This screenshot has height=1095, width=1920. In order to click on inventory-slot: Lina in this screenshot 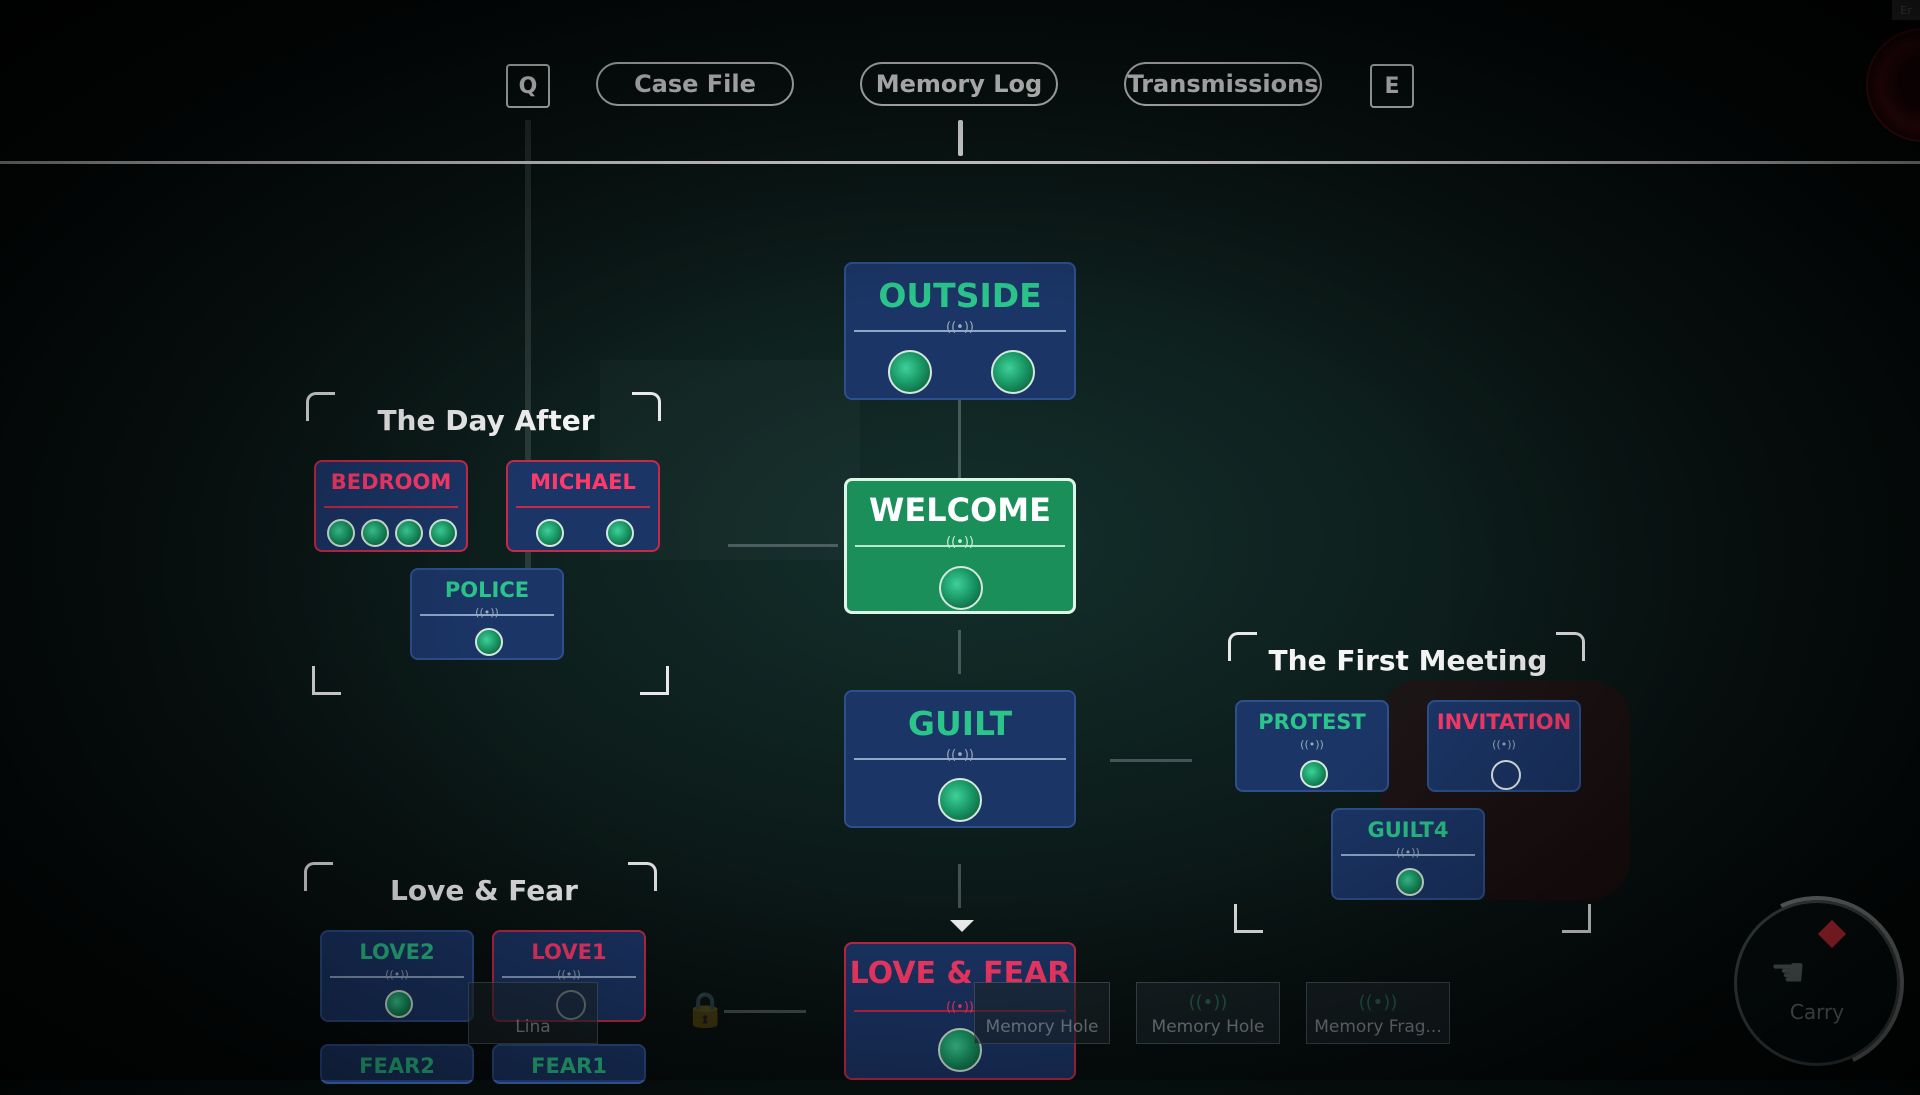, I will do `click(533, 1013)`.